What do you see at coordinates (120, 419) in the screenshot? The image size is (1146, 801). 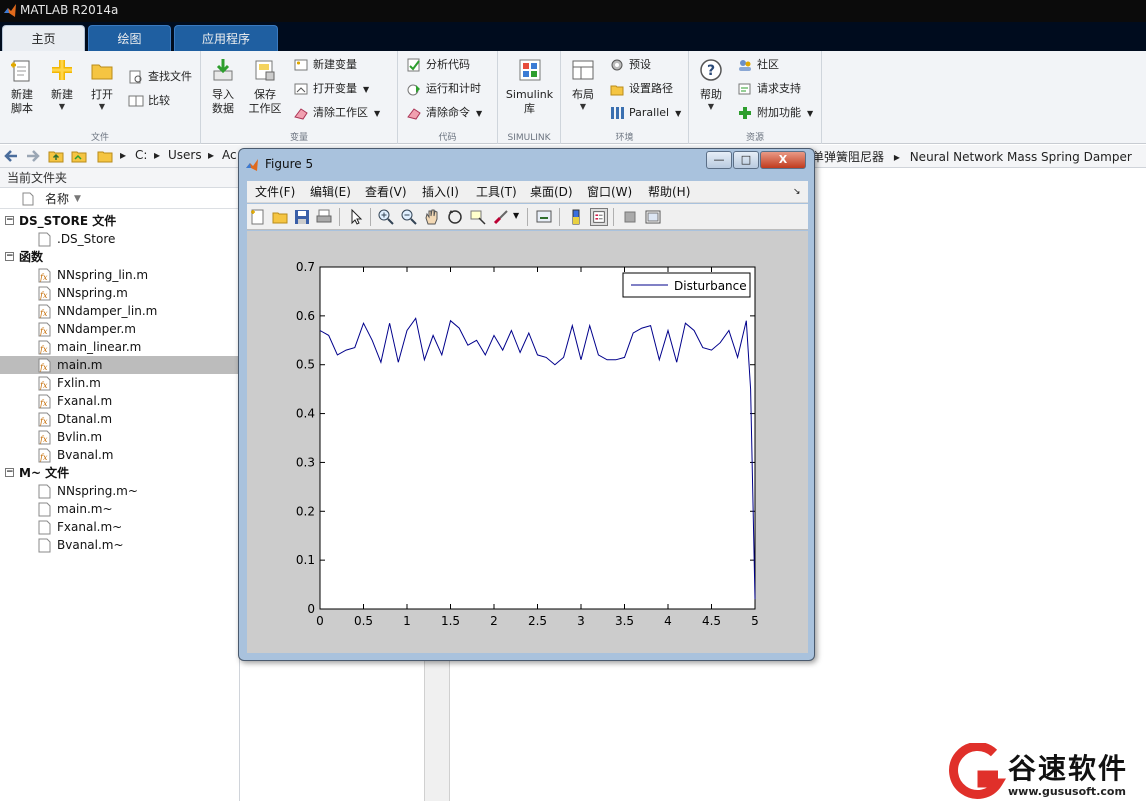 I see `file-list-item: fx Dtanal.m` at bounding box center [120, 419].